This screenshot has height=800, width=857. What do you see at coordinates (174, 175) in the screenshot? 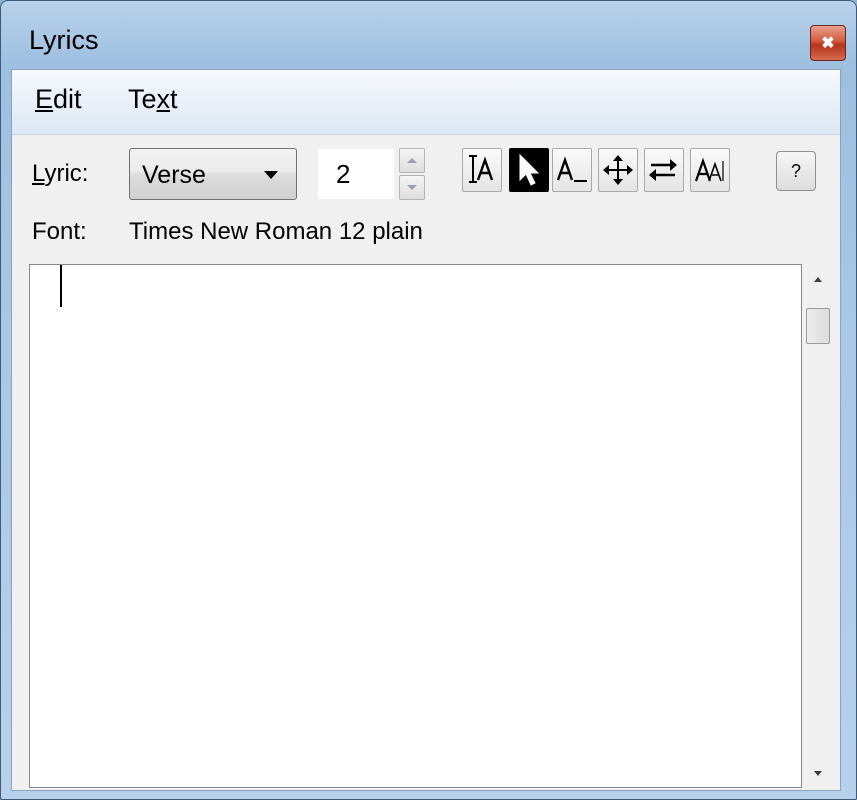
I see `lyric-type-value: Verse` at bounding box center [174, 175].